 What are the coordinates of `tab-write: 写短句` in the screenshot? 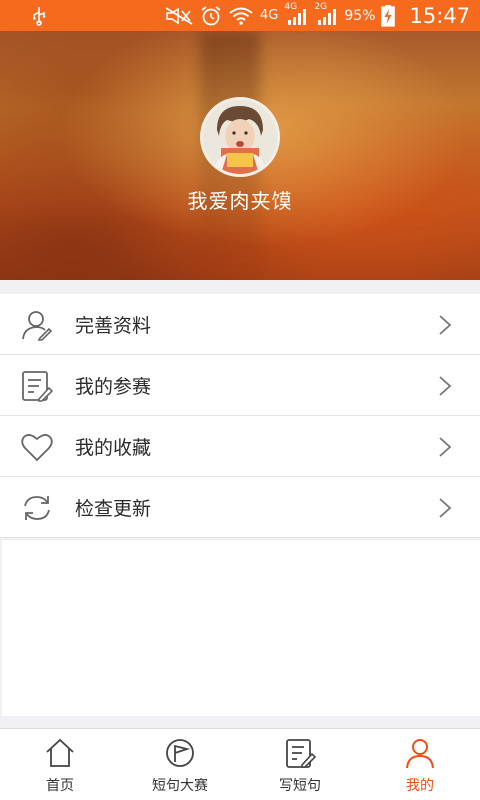 It's located at (300, 764).